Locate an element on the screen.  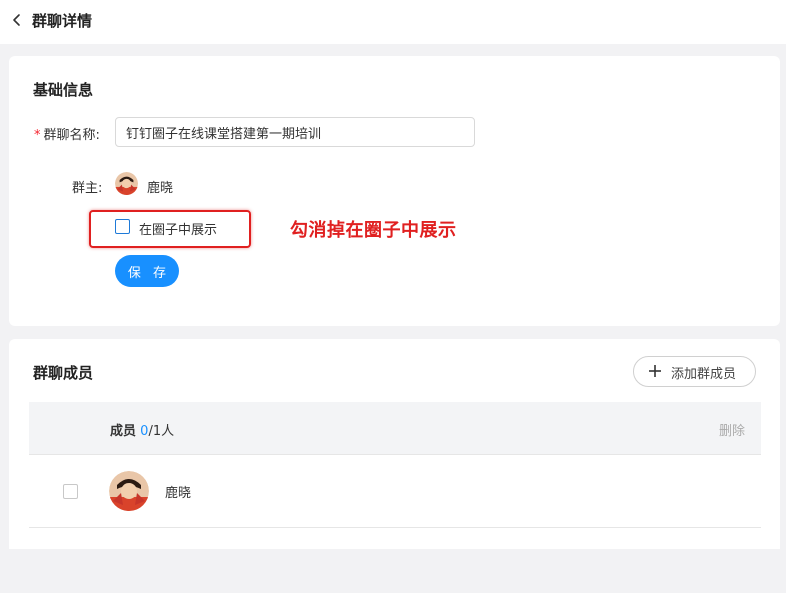
basic-info-title: 基础信息 is located at coordinates (63, 90).